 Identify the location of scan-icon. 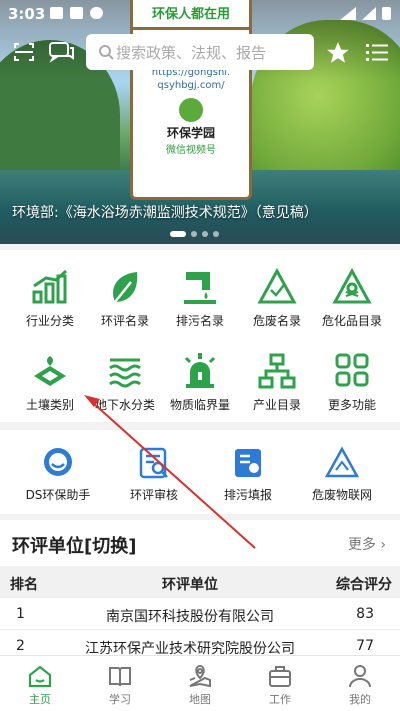
(26, 52).